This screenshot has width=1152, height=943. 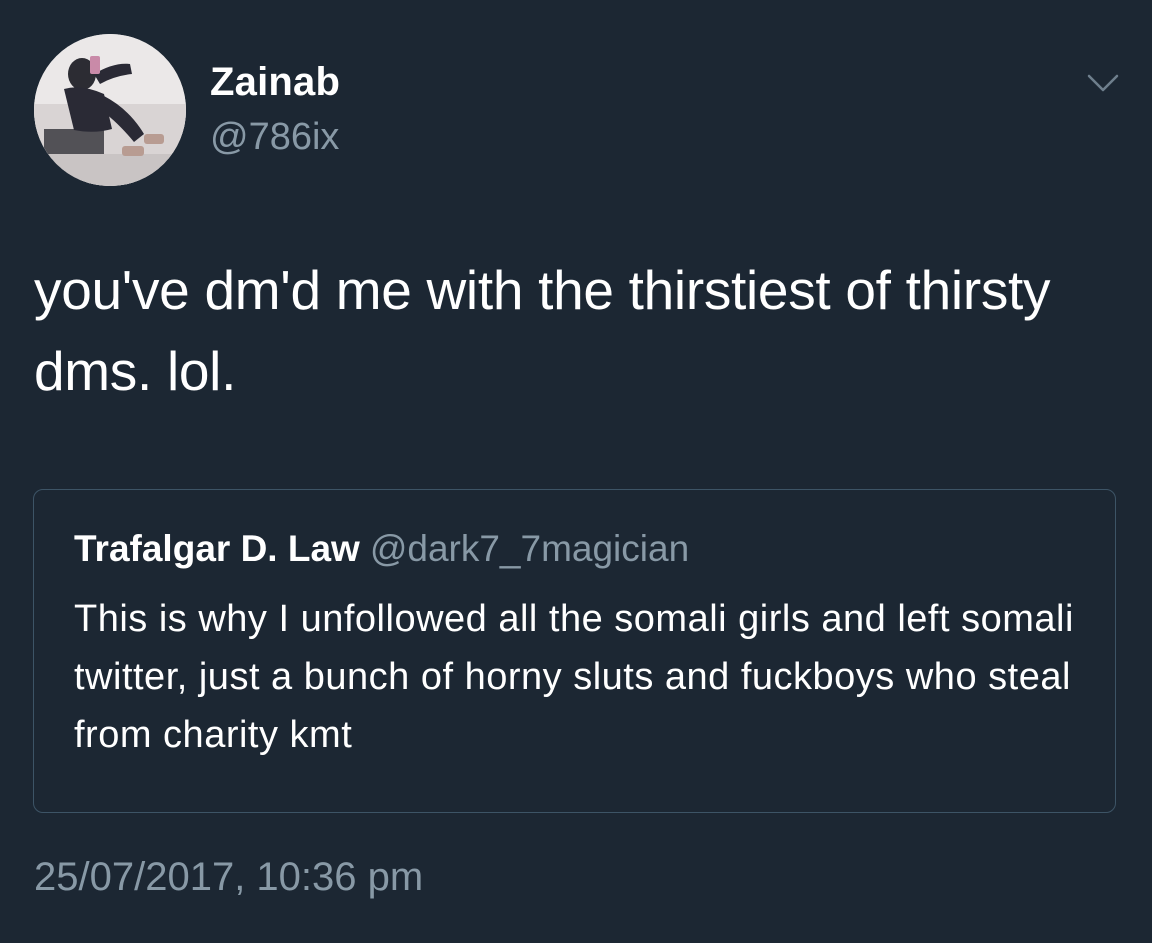 I want to click on display-name: Zainab, so click(x=275, y=82).